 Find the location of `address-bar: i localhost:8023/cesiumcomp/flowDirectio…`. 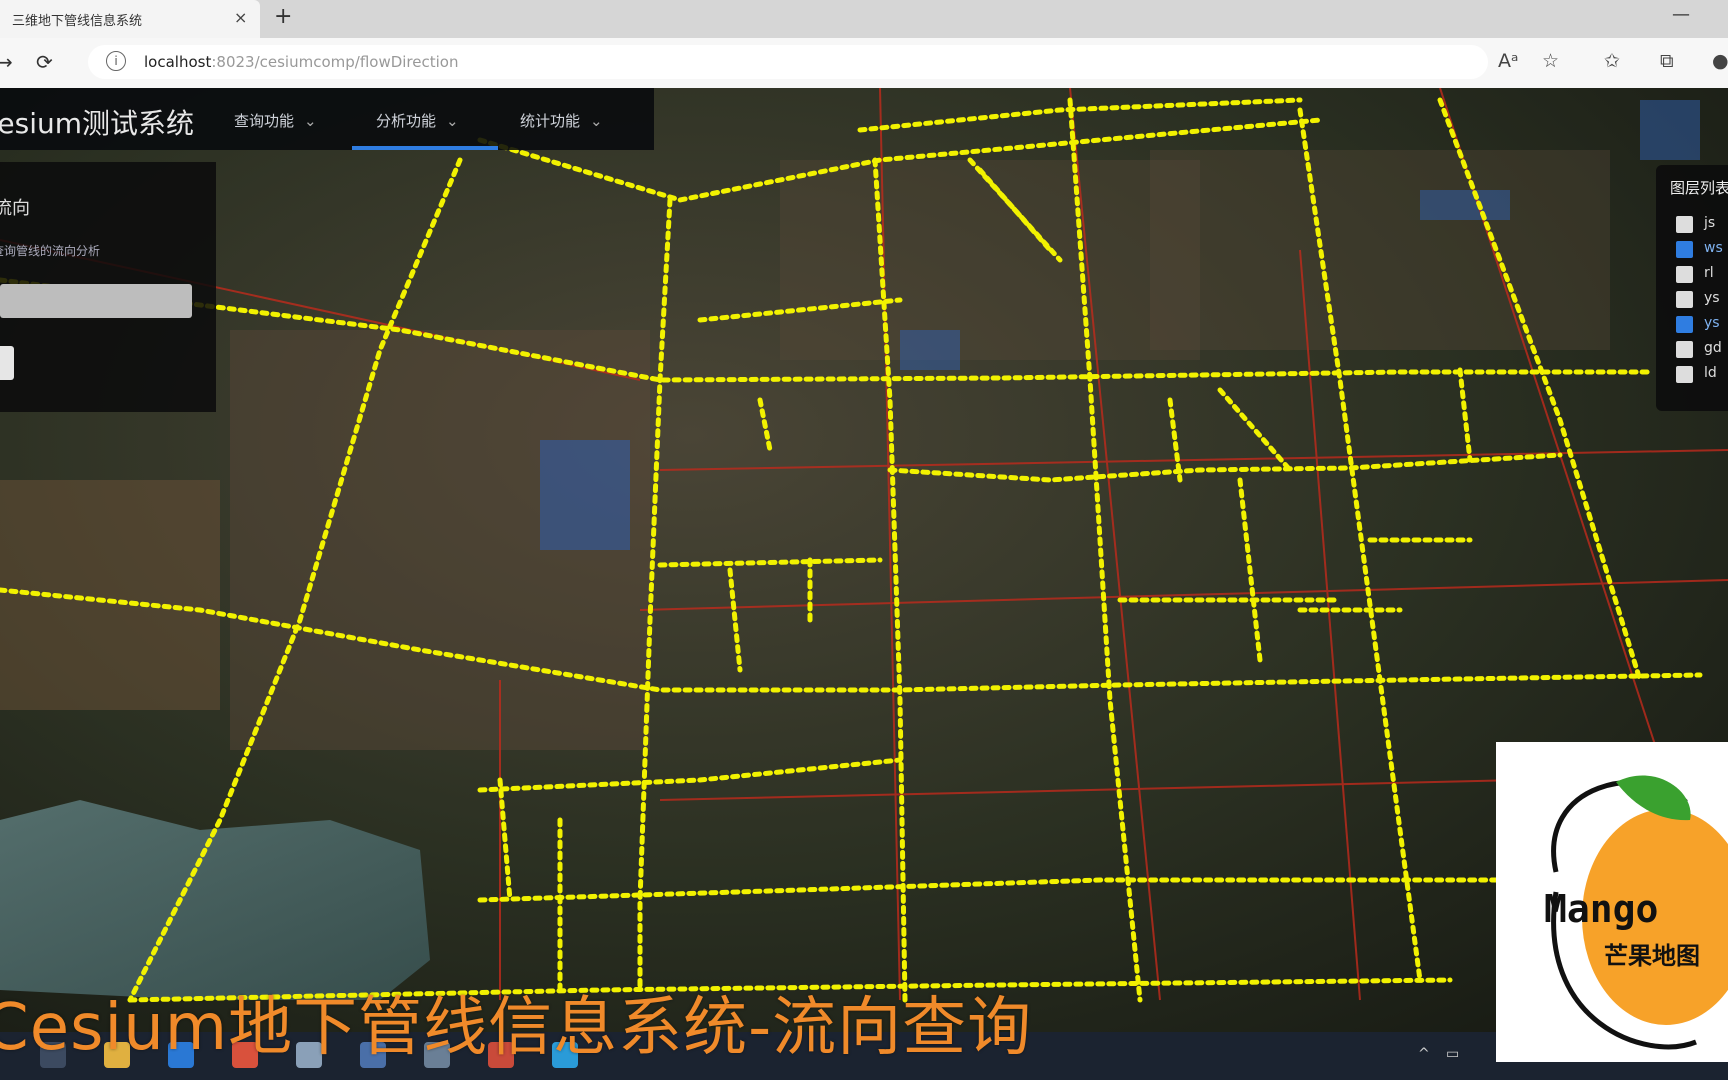

address-bar: i localhost:8023/cesiumcomp/flowDirectio… is located at coordinates (788, 62).